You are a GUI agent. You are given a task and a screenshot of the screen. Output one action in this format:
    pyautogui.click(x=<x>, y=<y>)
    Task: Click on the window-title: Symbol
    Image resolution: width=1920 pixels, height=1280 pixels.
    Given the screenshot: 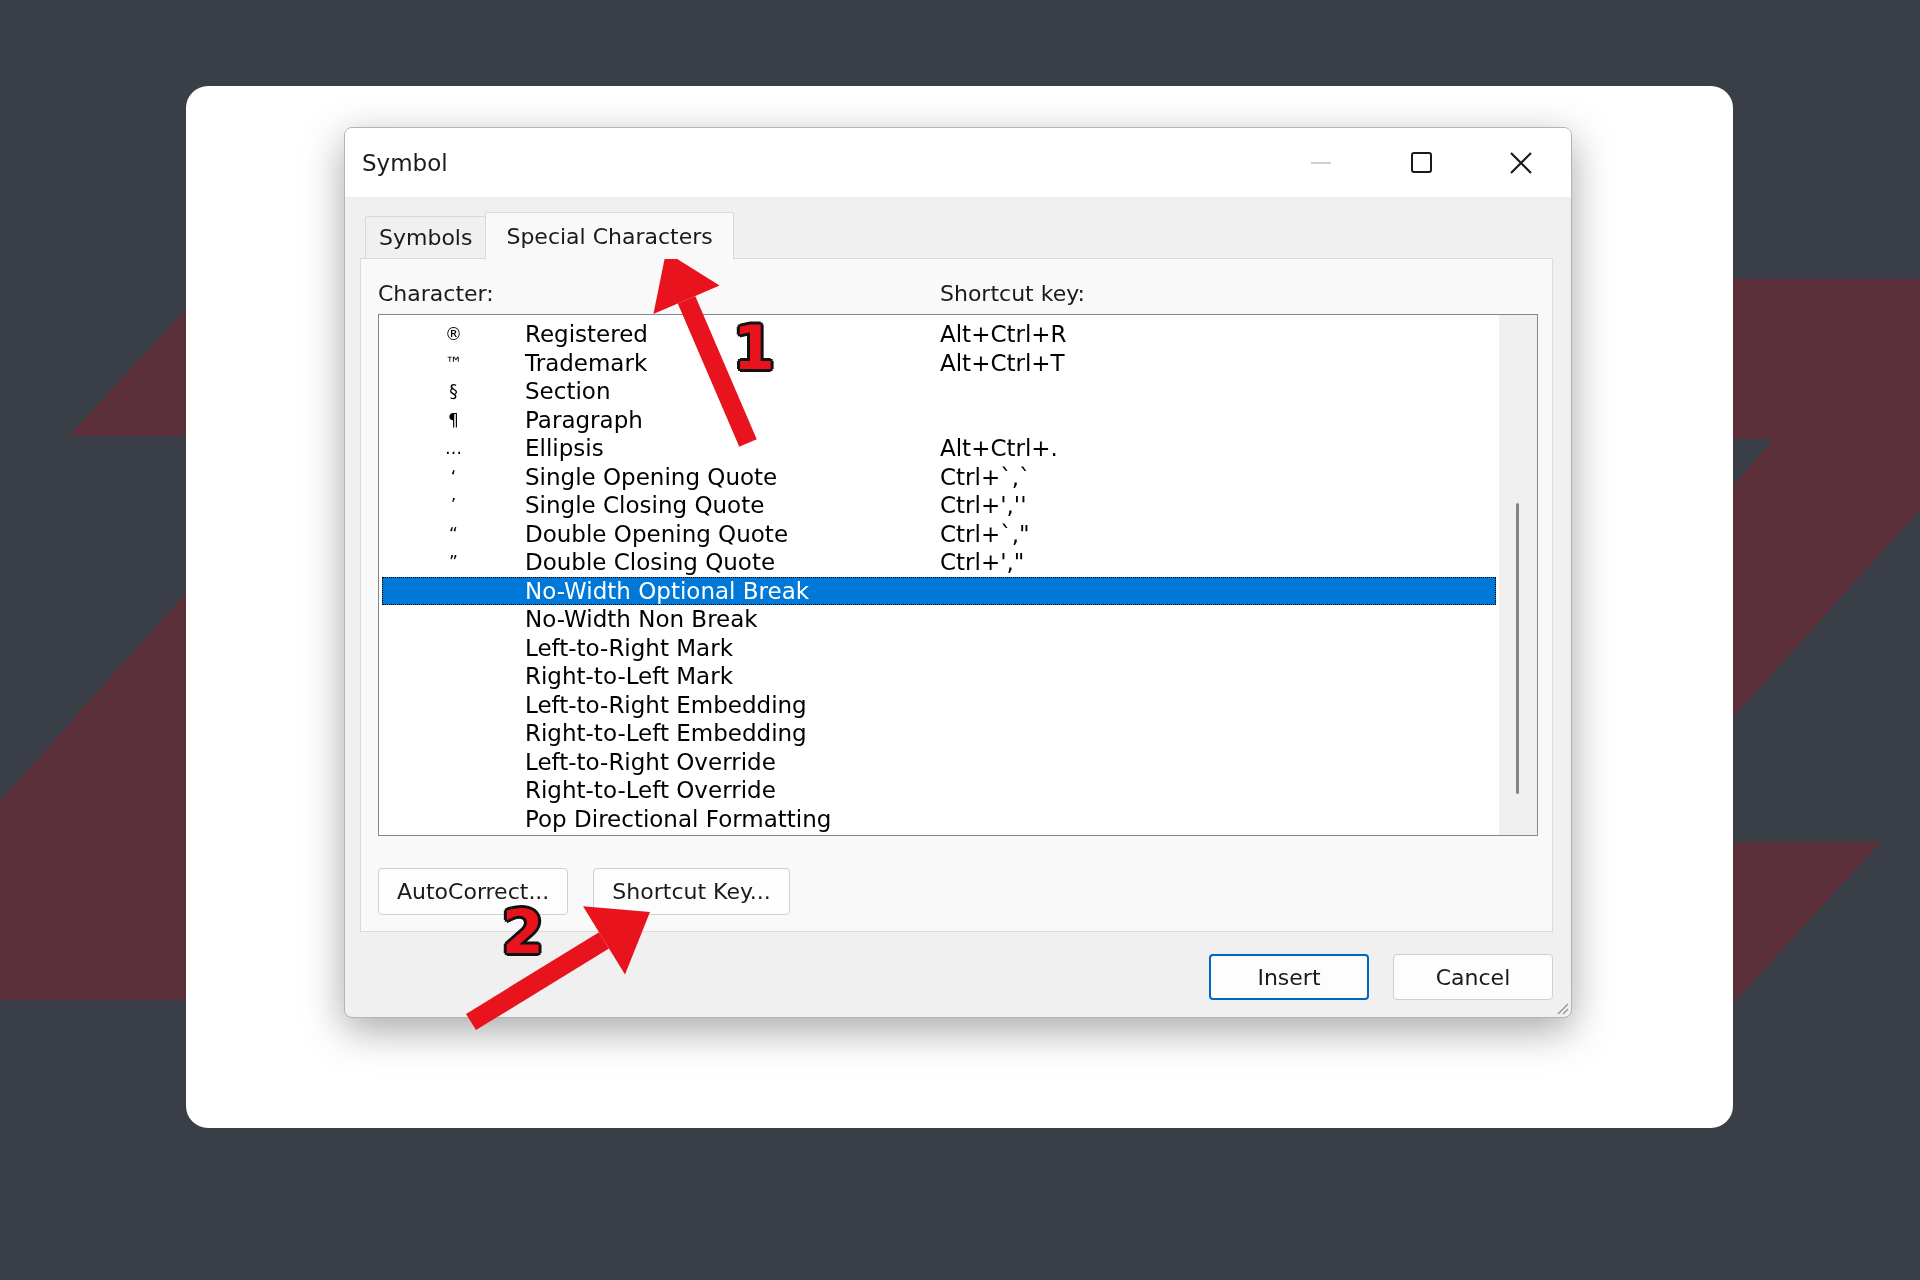 What is the action you would take?
    pyautogui.click(x=404, y=162)
    